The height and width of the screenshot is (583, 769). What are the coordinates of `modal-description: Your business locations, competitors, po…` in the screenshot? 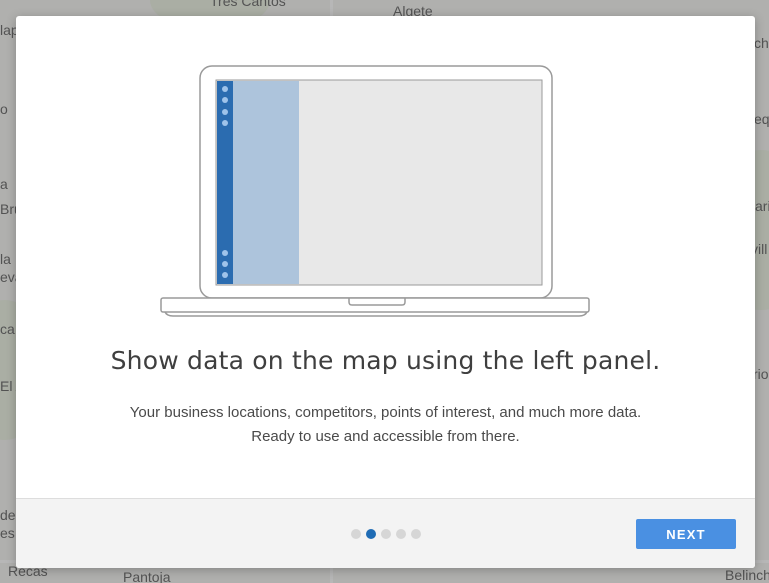 It's located at (385, 425).